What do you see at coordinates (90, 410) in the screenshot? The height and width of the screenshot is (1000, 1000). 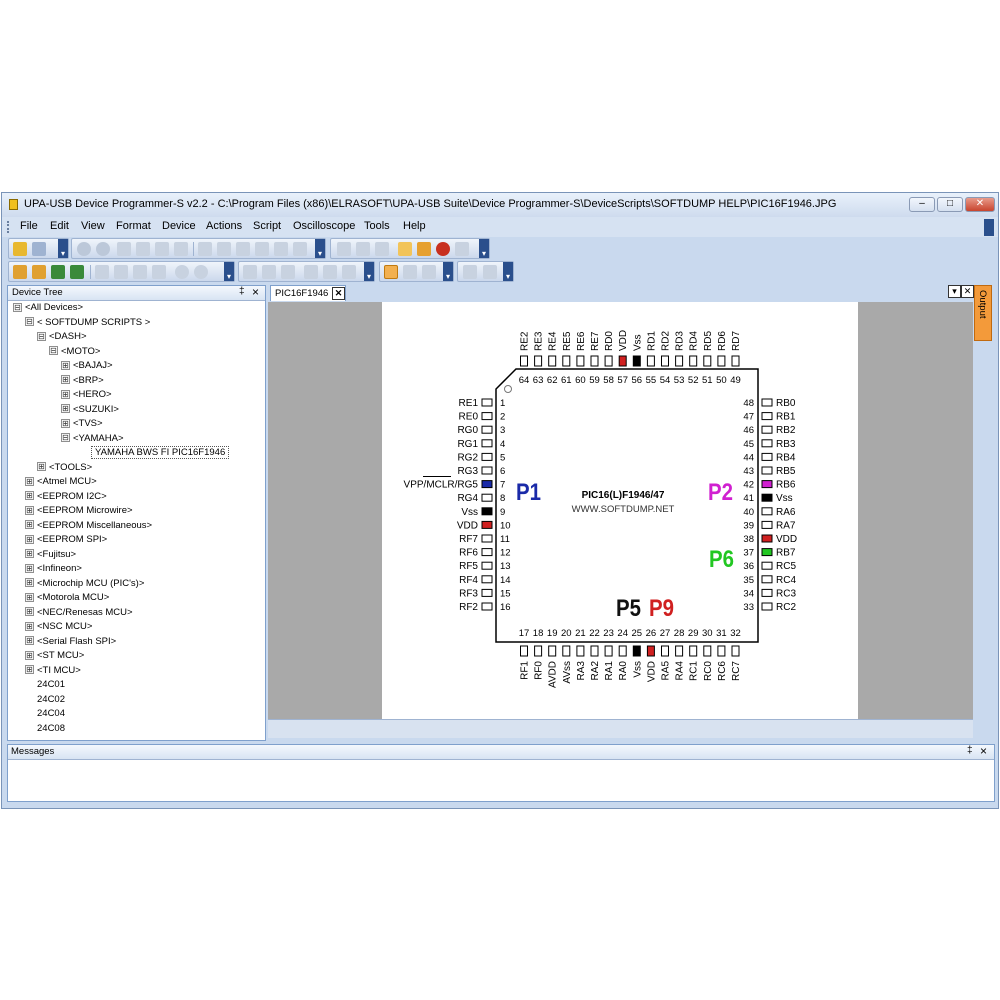 I see `tree-item: ⊞ <SUZUKI>` at bounding box center [90, 410].